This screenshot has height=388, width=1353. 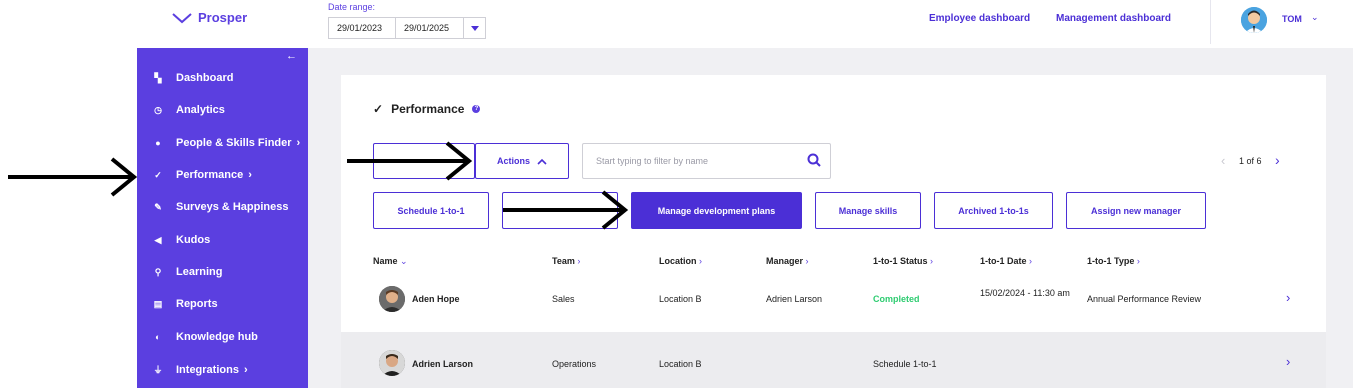 What do you see at coordinates (234, 143) in the screenshot?
I see `sidebar-item-label: People & Skills Finder` at bounding box center [234, 143].